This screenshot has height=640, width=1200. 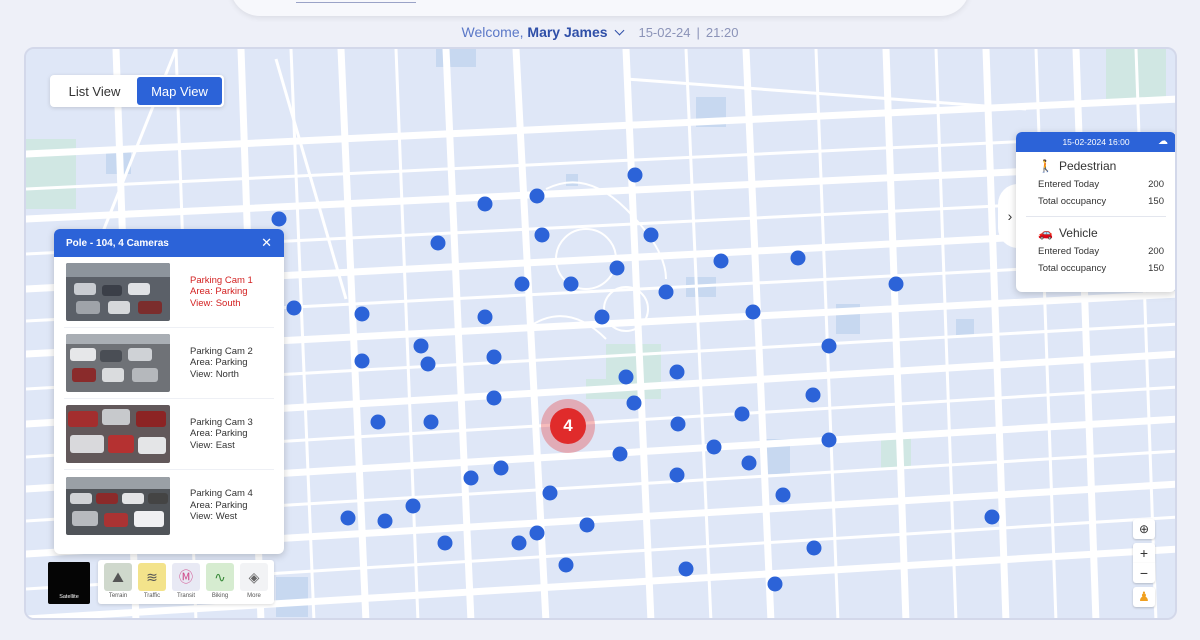 What do you see at coordinates (215, 303) in the screenshot?
I see `camera-view: View: South` at bounding box center [215, 303].